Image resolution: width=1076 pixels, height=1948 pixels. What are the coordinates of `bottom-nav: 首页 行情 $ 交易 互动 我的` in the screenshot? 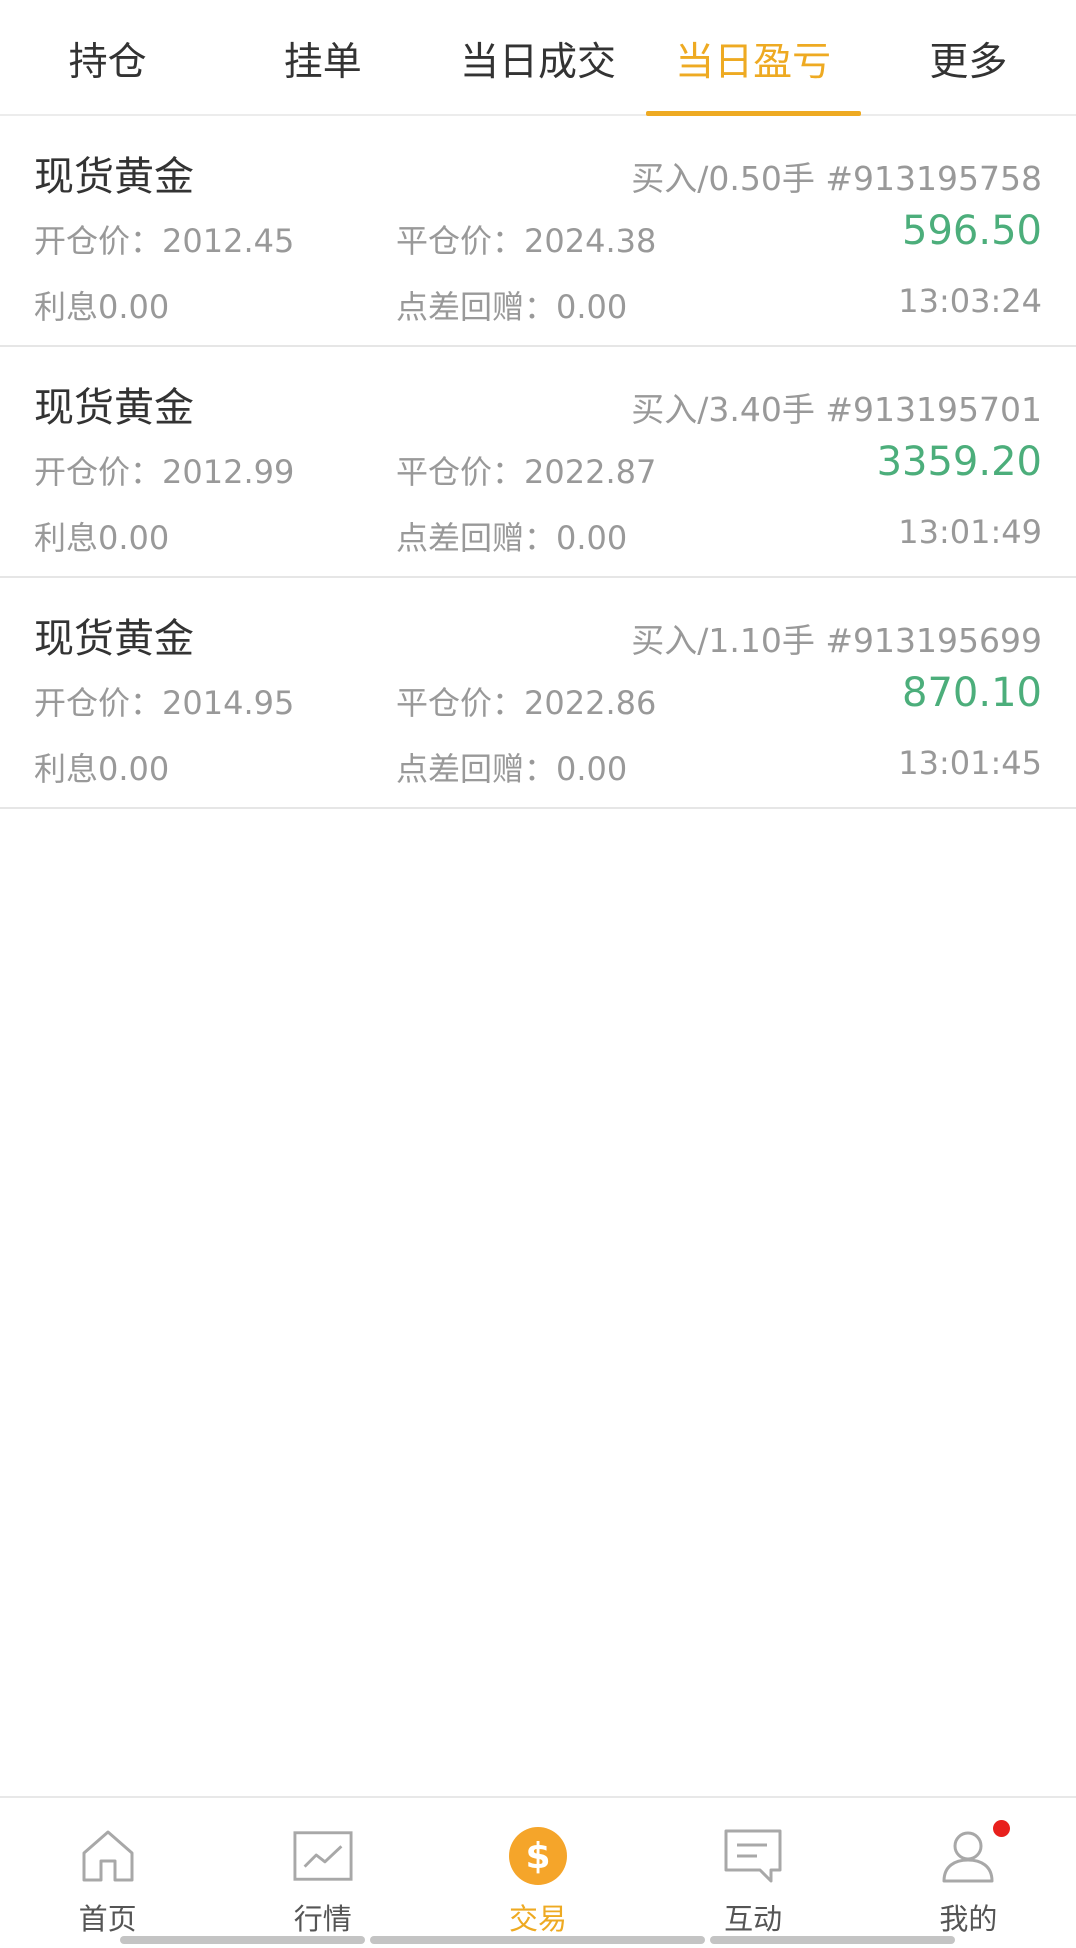 It's located at (538, 1872).